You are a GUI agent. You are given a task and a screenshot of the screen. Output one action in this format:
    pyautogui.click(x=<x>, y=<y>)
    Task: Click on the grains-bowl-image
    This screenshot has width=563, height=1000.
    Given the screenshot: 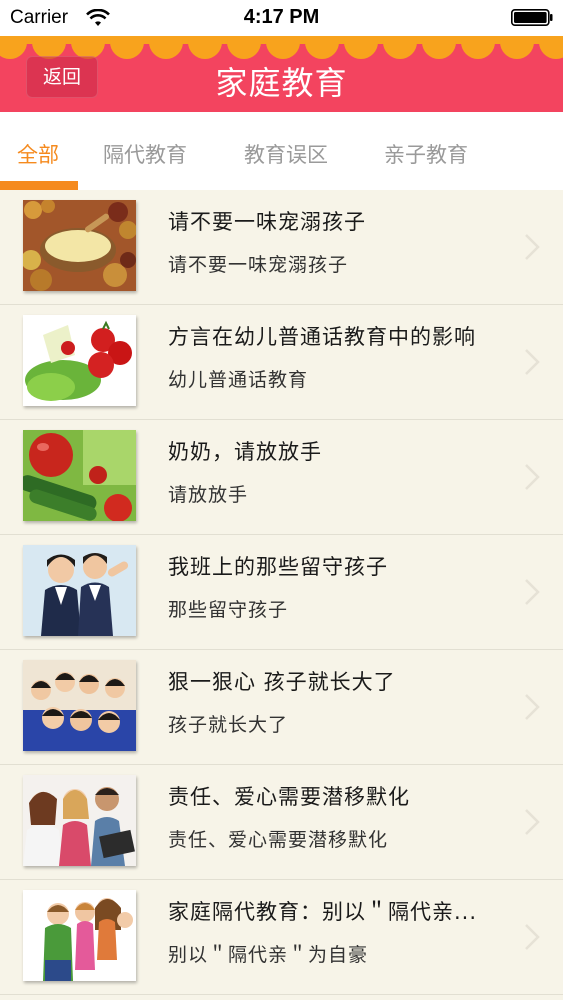 What is the action you would take?
    pyautogui.click(x=79, y=245)
    